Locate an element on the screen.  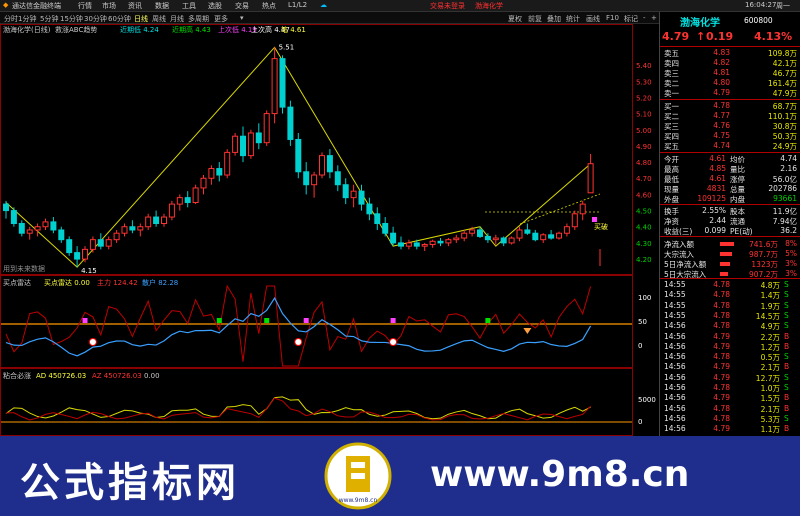
period-tab-15min: 15分钟 is located at coordinates (71, 19).